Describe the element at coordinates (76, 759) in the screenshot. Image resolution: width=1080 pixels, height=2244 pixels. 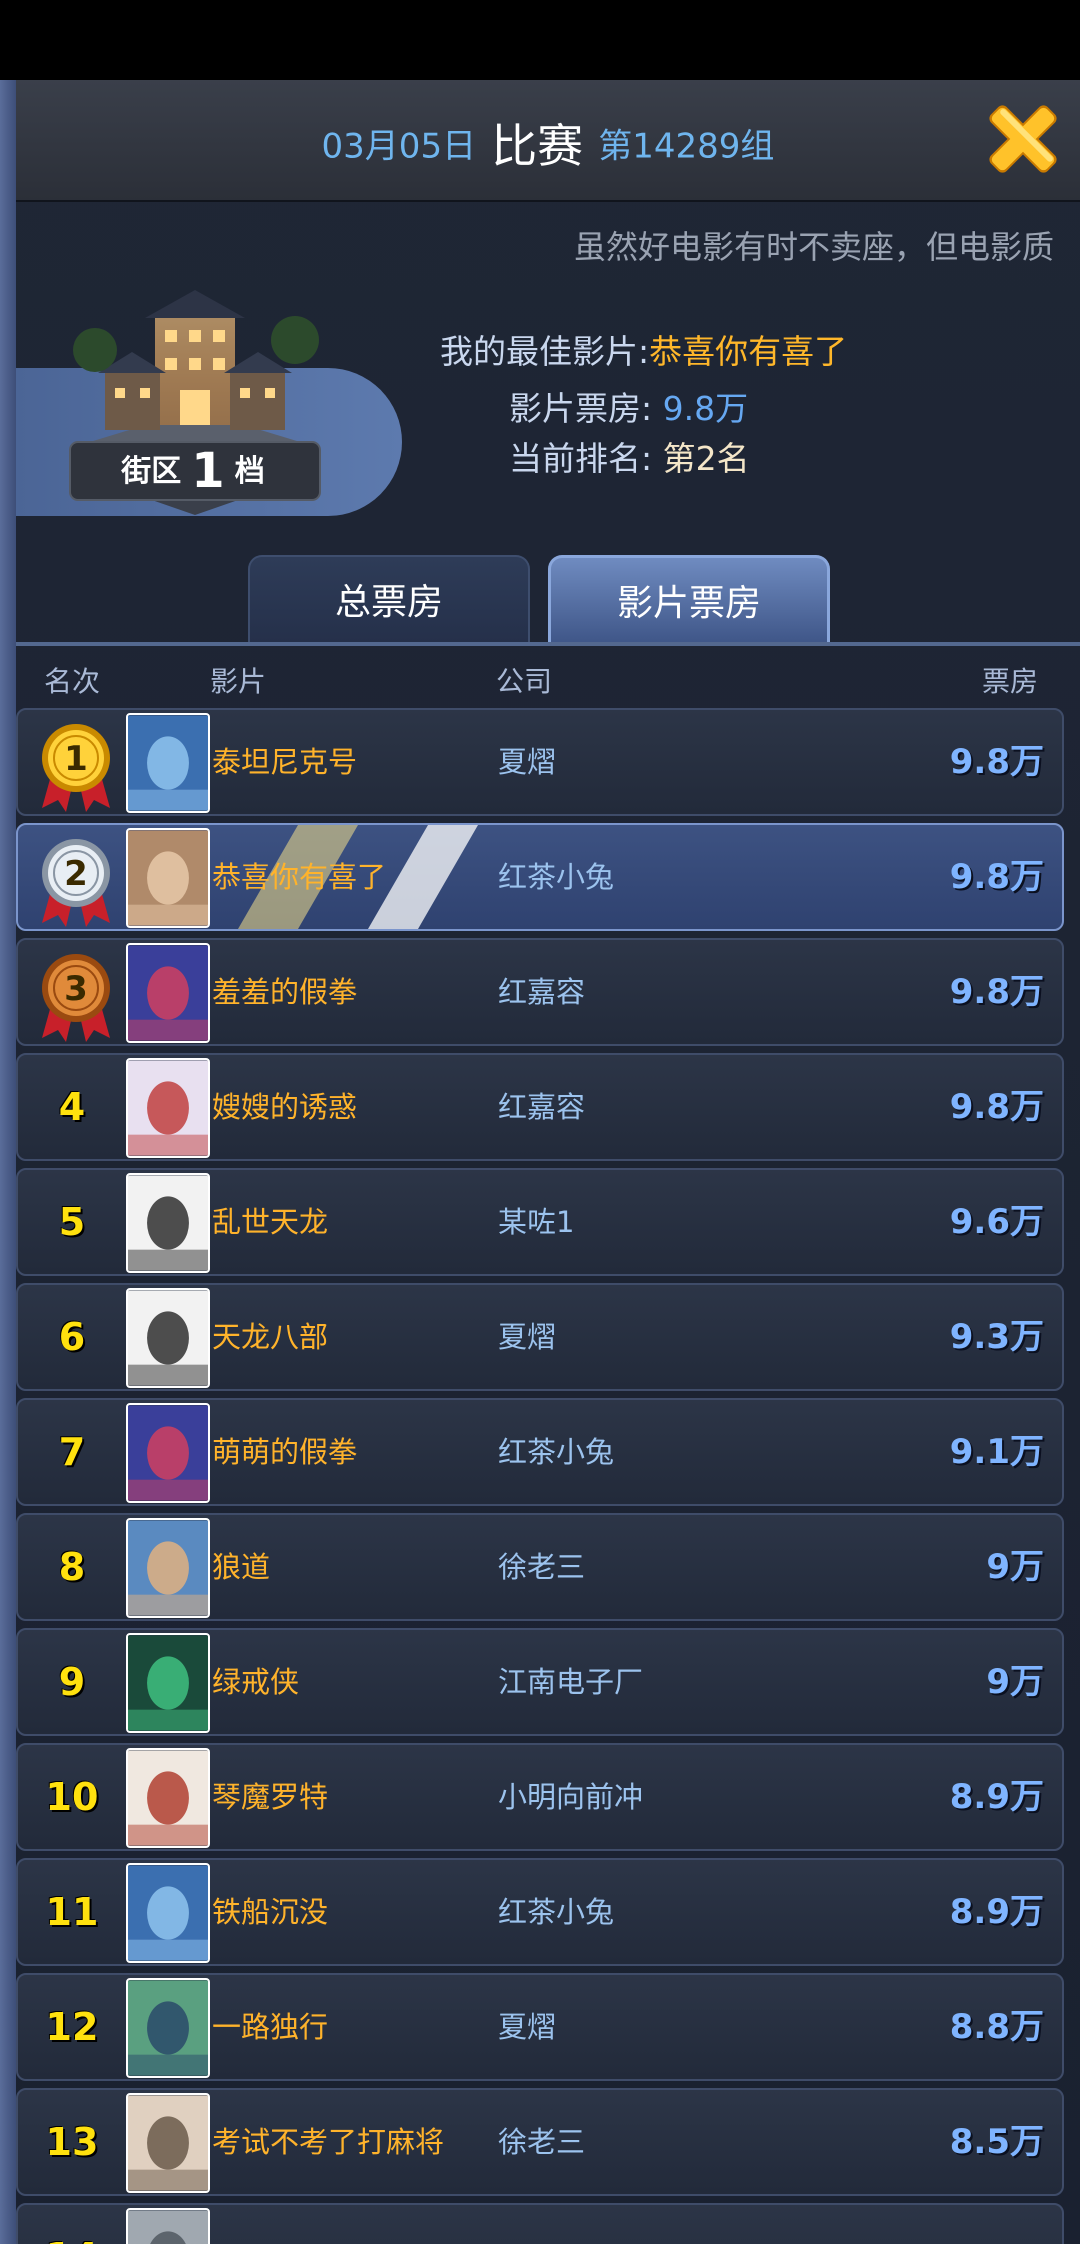
I see `rank-number: 1` at that location.